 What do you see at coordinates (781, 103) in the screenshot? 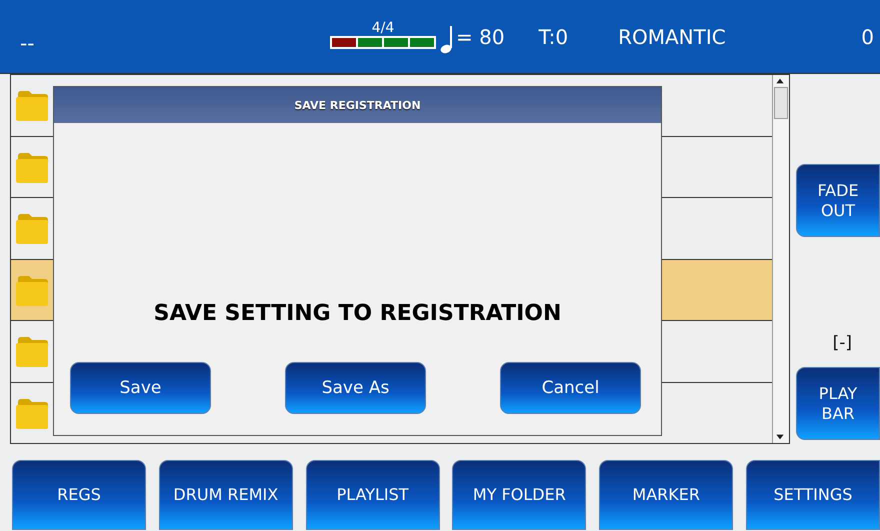
I see `scroll-thumb` at bounding box center [781, 103].